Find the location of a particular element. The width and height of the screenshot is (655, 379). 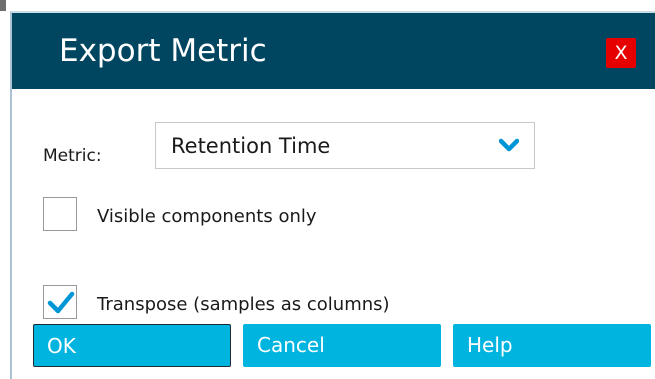

checkmark-icon is located at coordinates (61, 302).